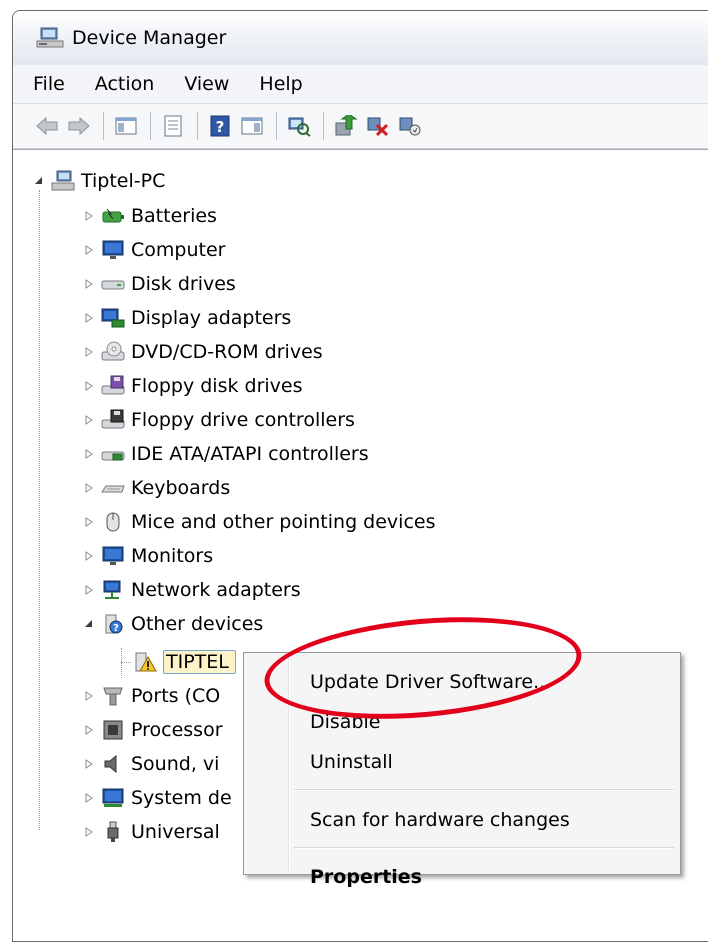  Describe the element at coordinates (113, 352) in the screenshot. I see `dvd-drive-icon` at that location.